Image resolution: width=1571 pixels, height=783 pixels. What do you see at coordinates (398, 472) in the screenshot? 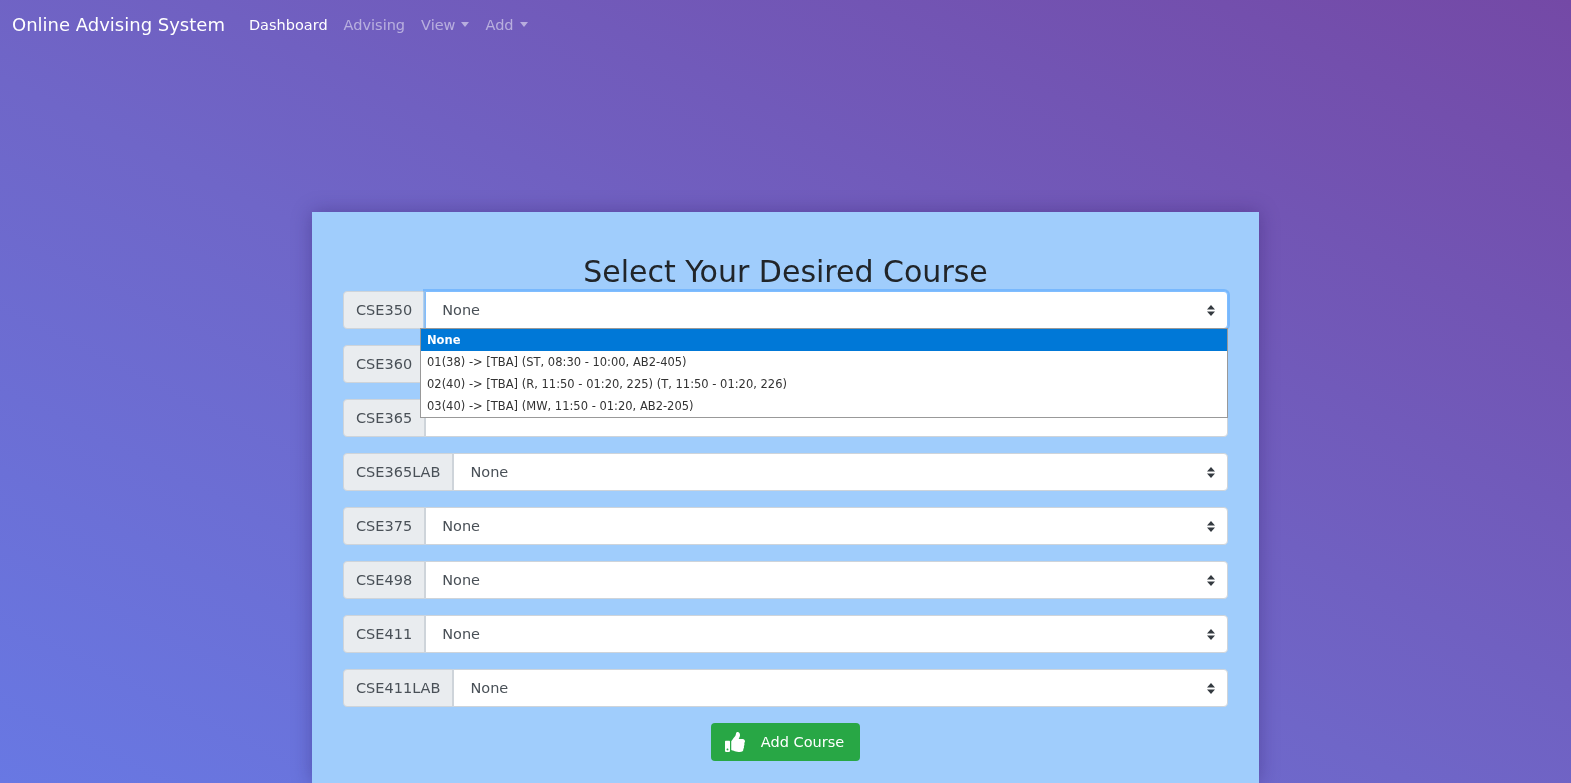
I see `course-code: CSE365LAB` at bounding box center [398, 472].